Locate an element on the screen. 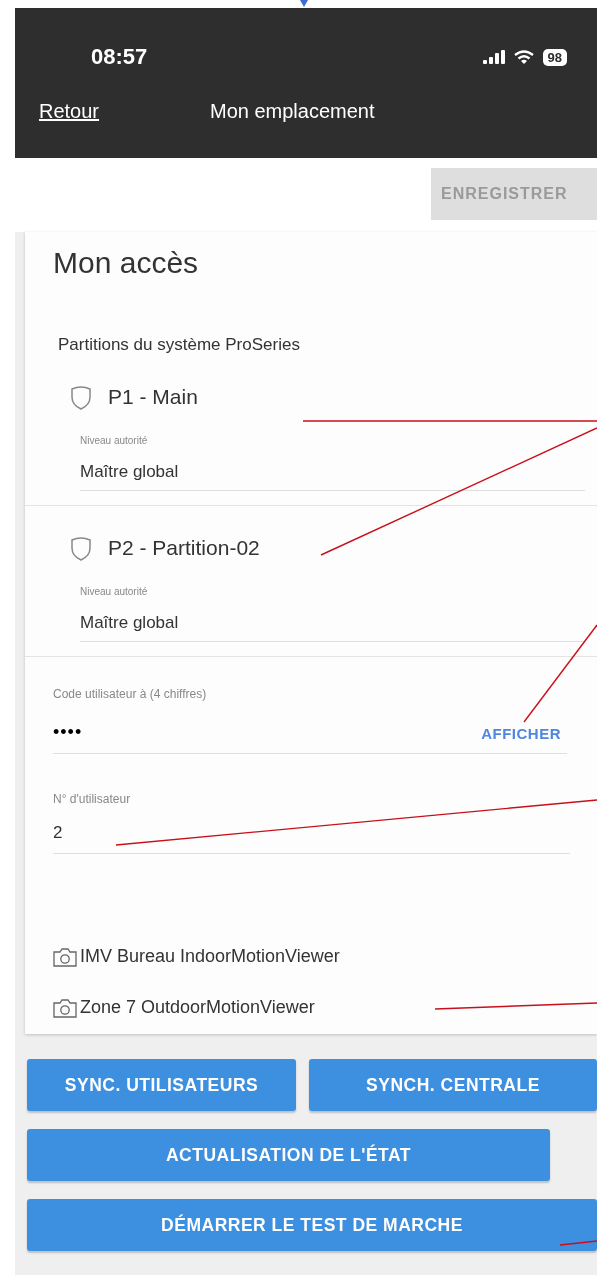 The width and height of the screenshot is (597, 1275). camera-name: Zone 7 OutdoorMotionViewer is located at coordinates (197, 1007).